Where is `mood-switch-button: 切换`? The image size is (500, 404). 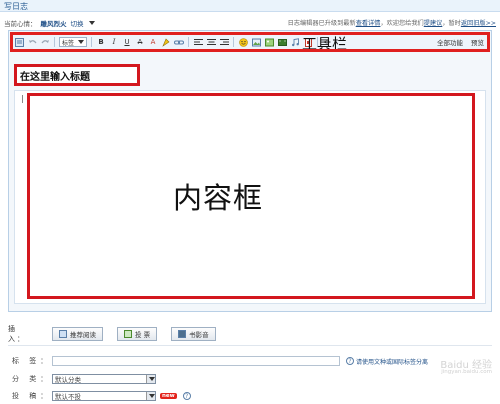
mood-switch-button: 切换 is located at coordinates (77, 23).